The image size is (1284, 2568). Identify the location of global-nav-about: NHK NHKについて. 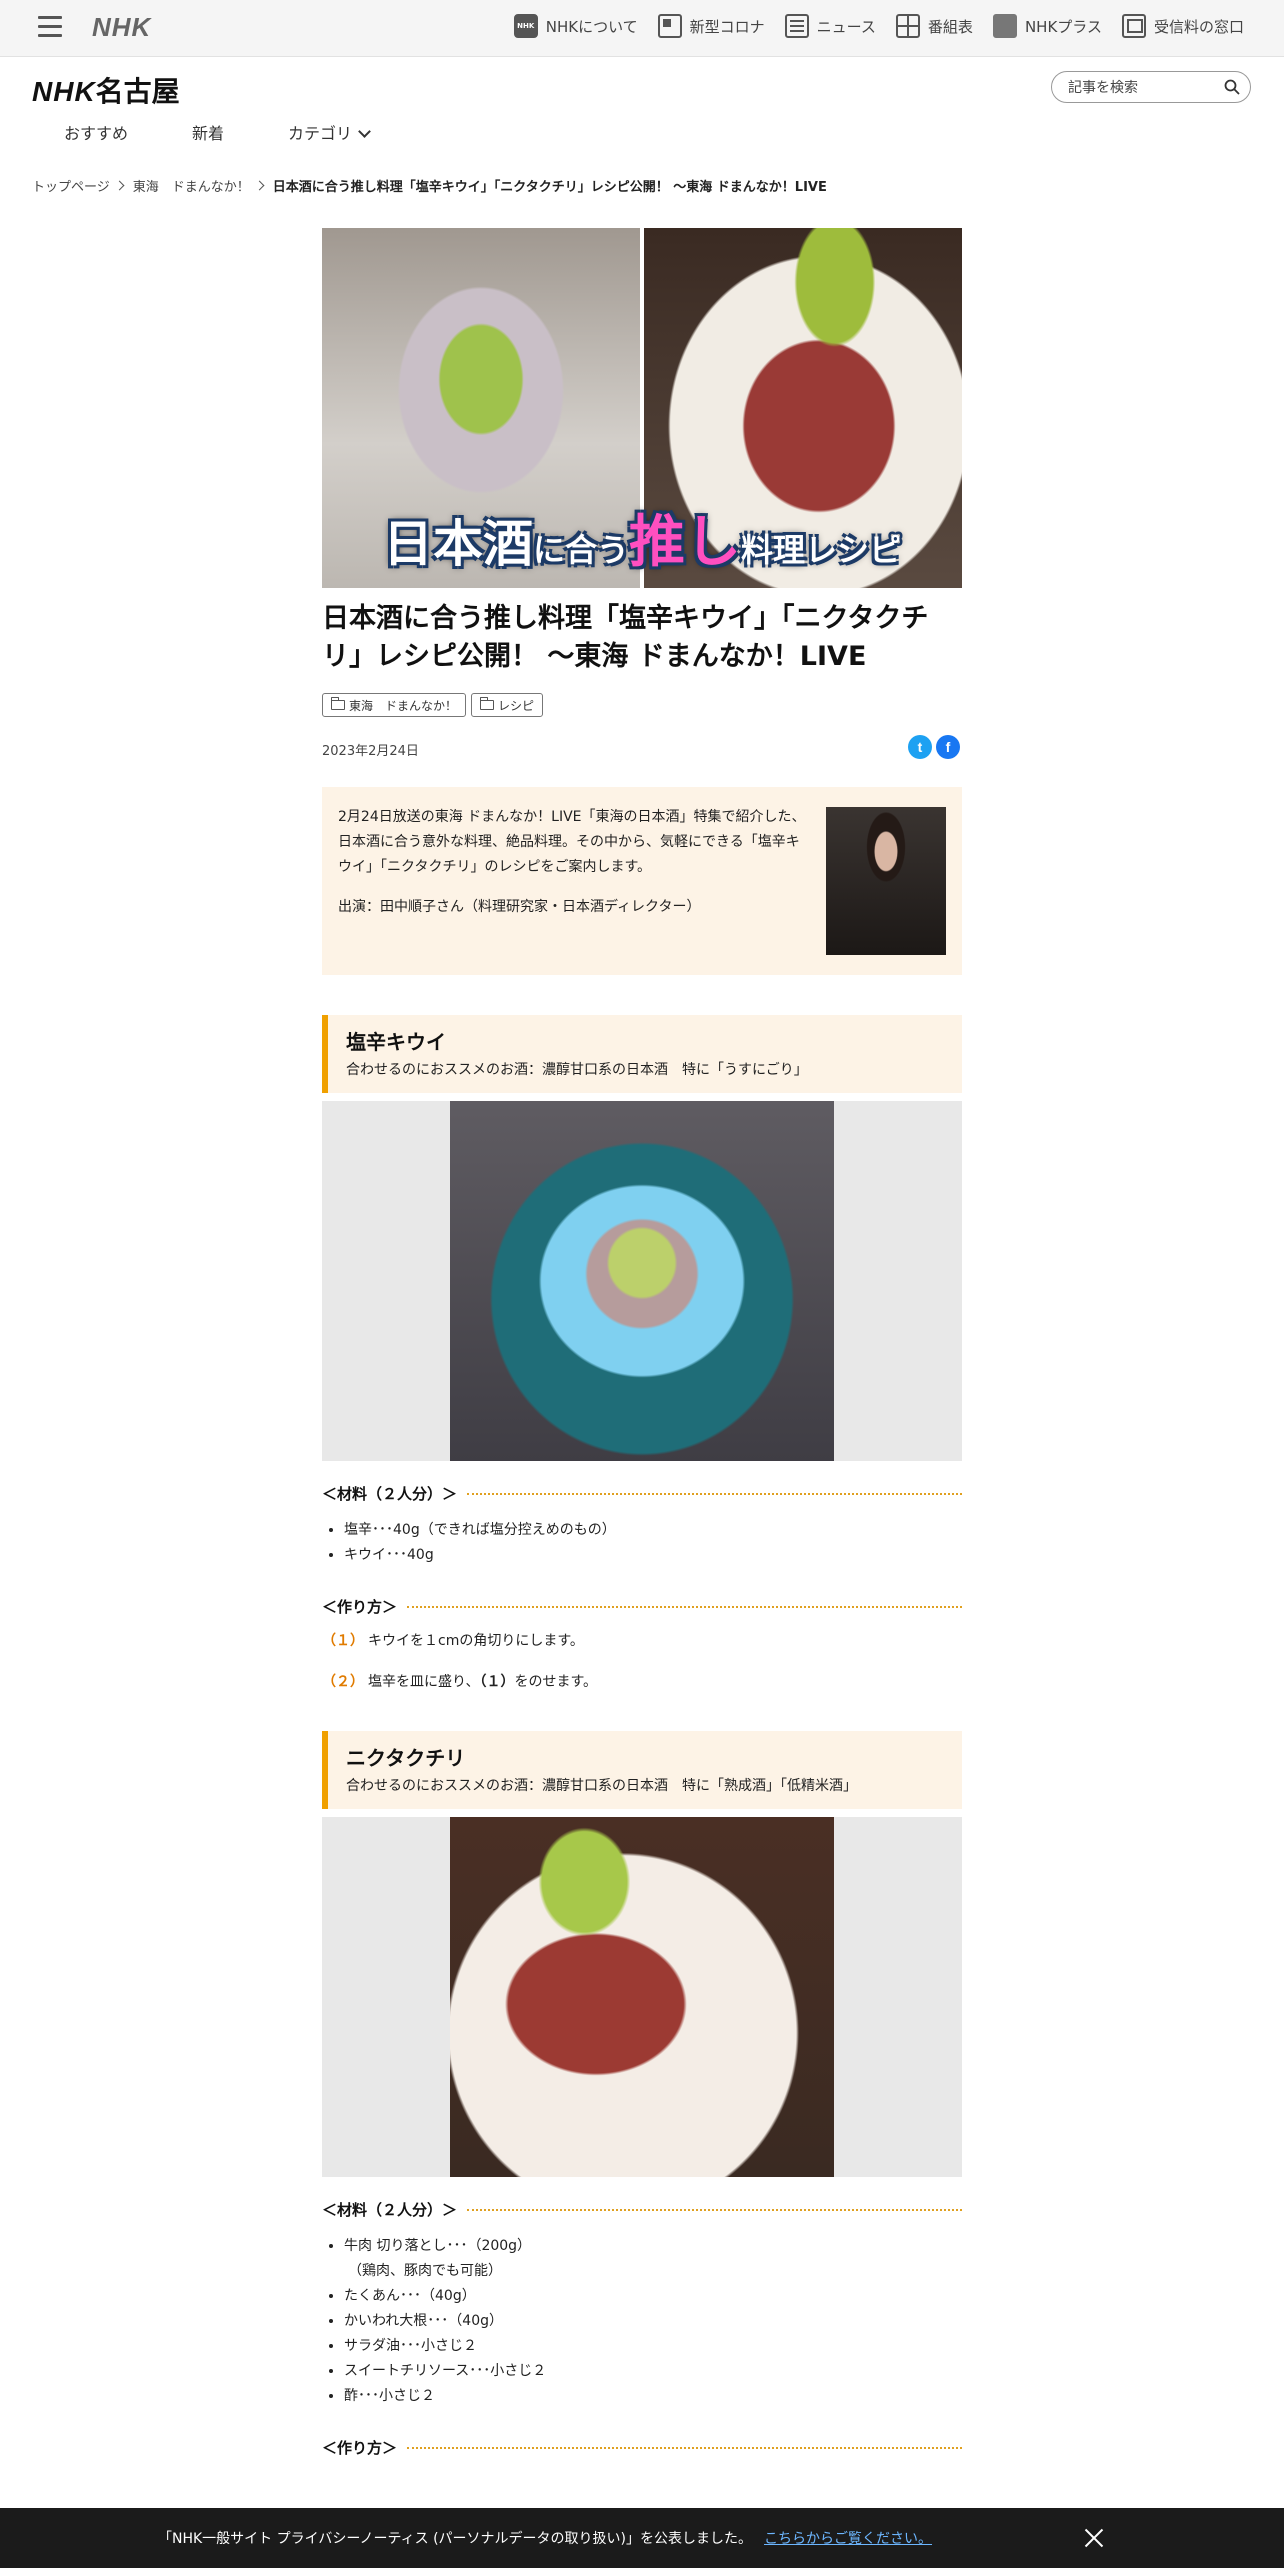
(575, 26).